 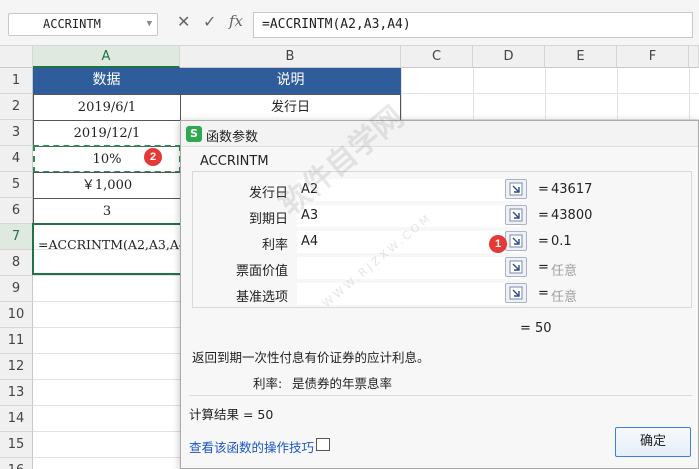 I want to click on param-label-rate: 利率, so click(x=274, y=245).